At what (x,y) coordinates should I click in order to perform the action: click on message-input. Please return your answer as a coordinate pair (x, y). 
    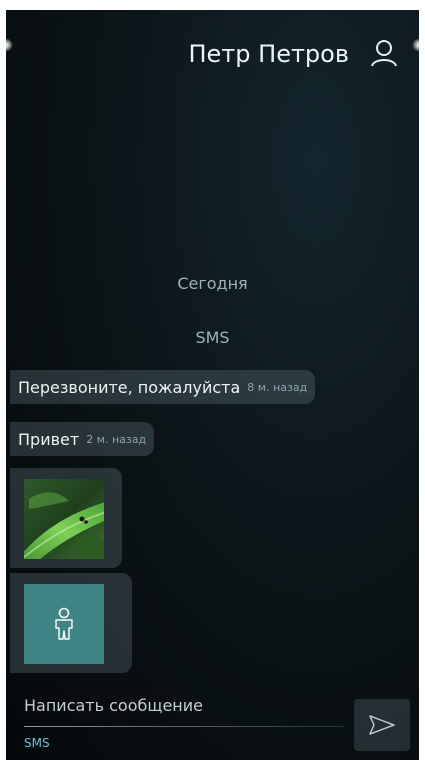
    Looking at the image, I should click on (184, 705).